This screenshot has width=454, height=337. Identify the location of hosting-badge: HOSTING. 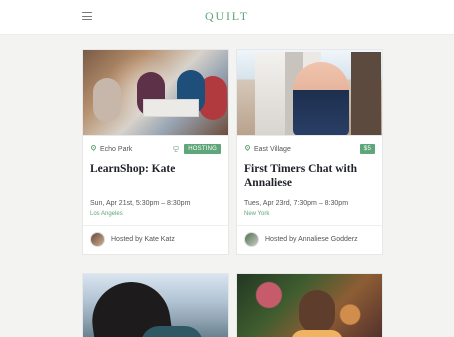
(202, 149).